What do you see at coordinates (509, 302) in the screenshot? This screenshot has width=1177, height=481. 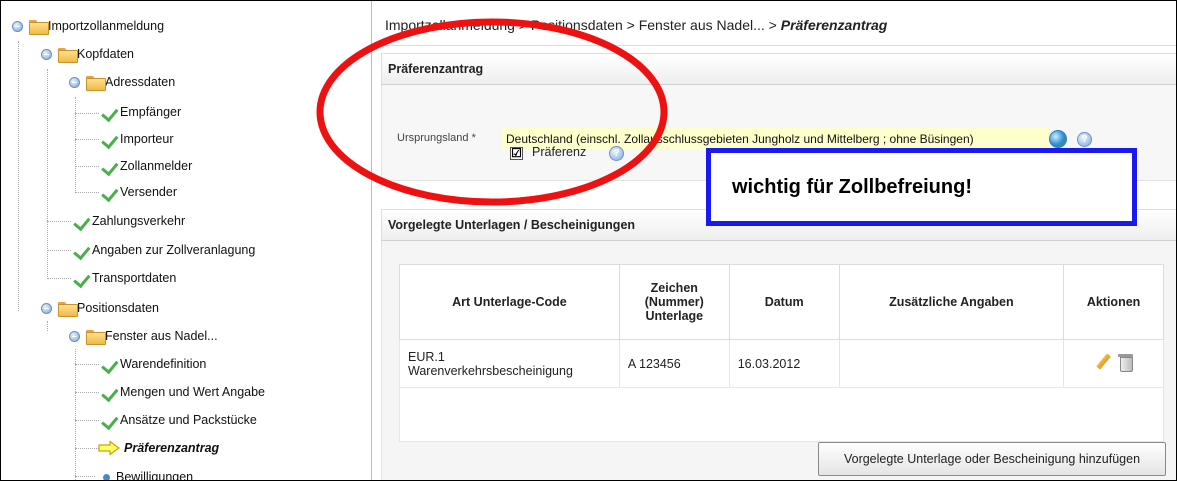 I see `column-header-code: Art Unterlage-Code` at bounding box center [509, 302].